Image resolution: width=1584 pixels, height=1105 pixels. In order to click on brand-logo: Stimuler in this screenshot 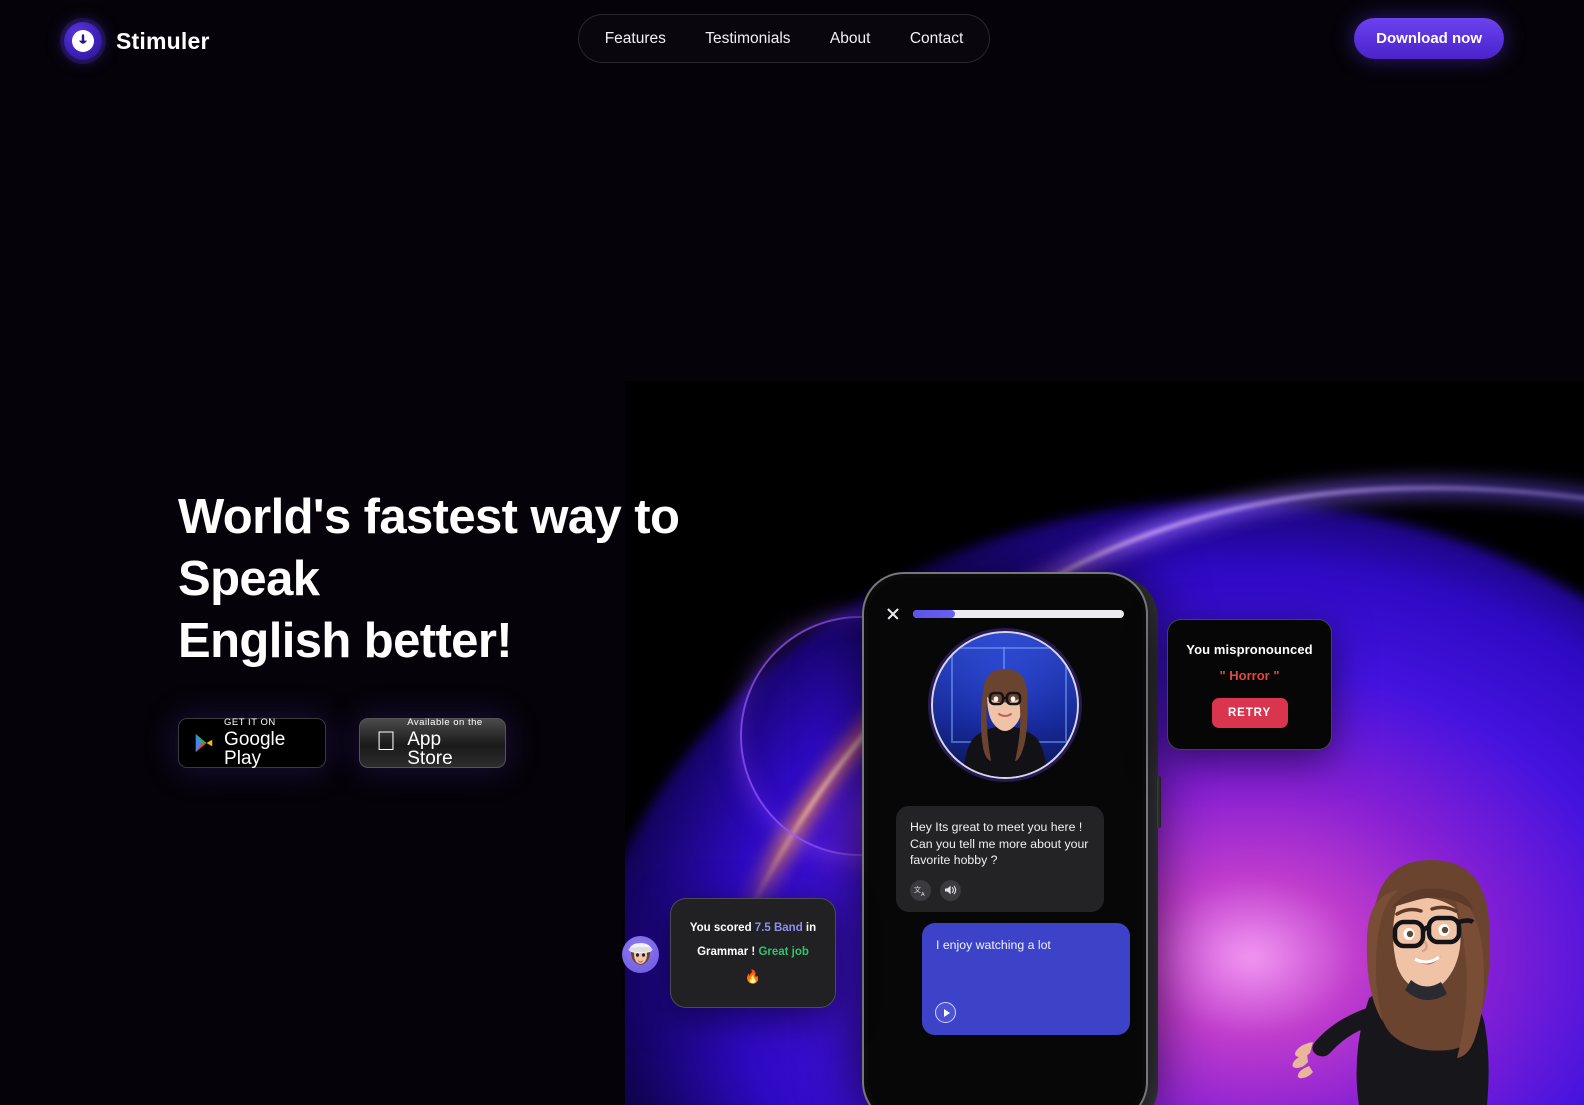, I will do `click(137, 41)`.